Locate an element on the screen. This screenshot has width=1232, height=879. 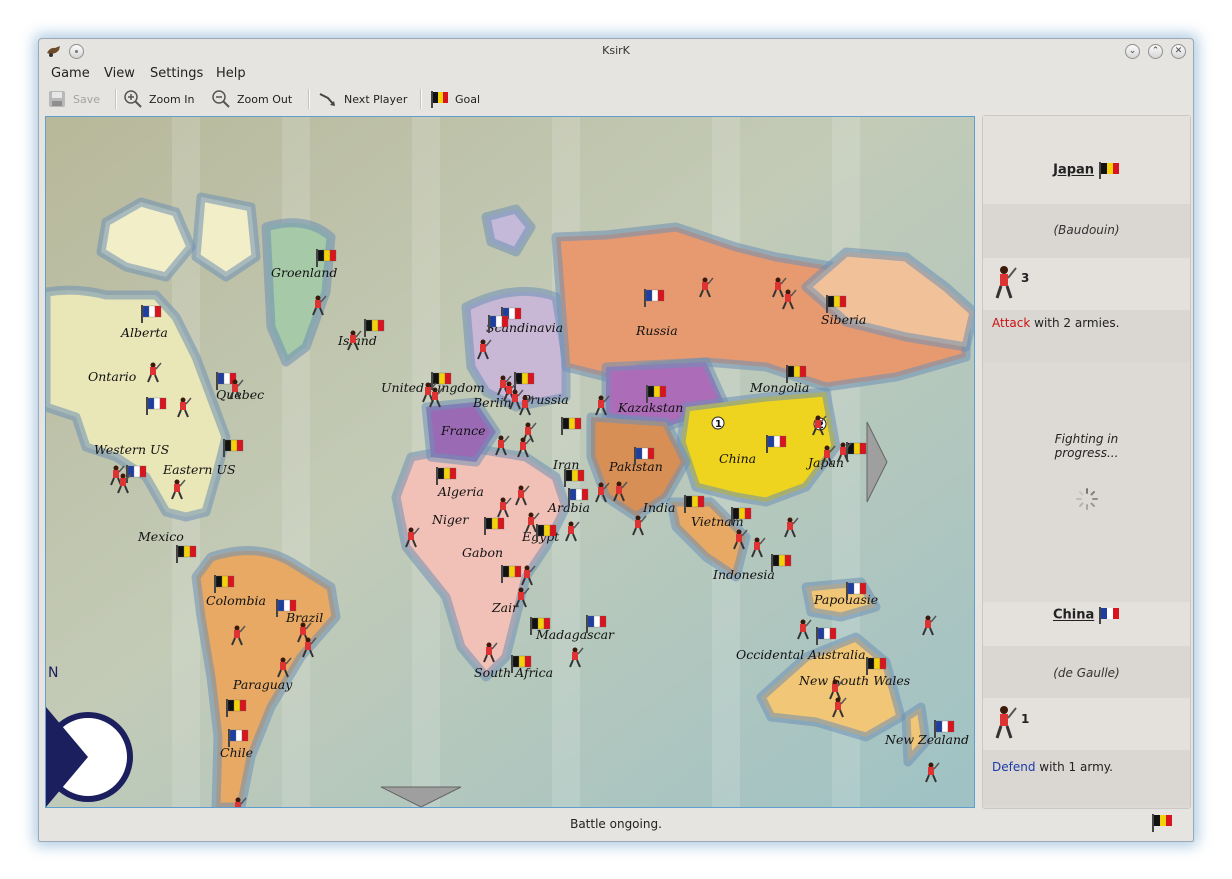
attacker-armies-count: 3 is located at coordinates (1025, 278).